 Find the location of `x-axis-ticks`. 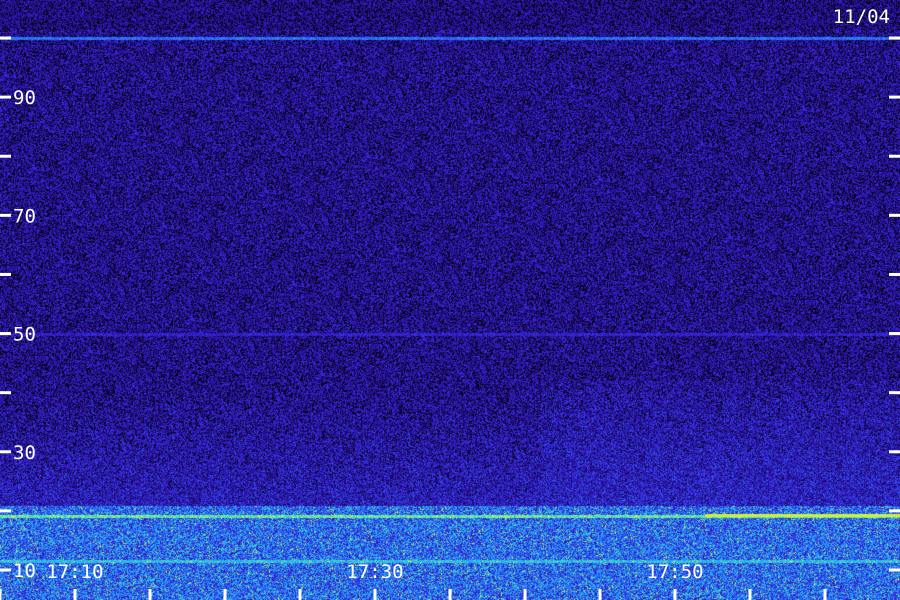

x-axis-ticks is located at coordinates (413, 594).